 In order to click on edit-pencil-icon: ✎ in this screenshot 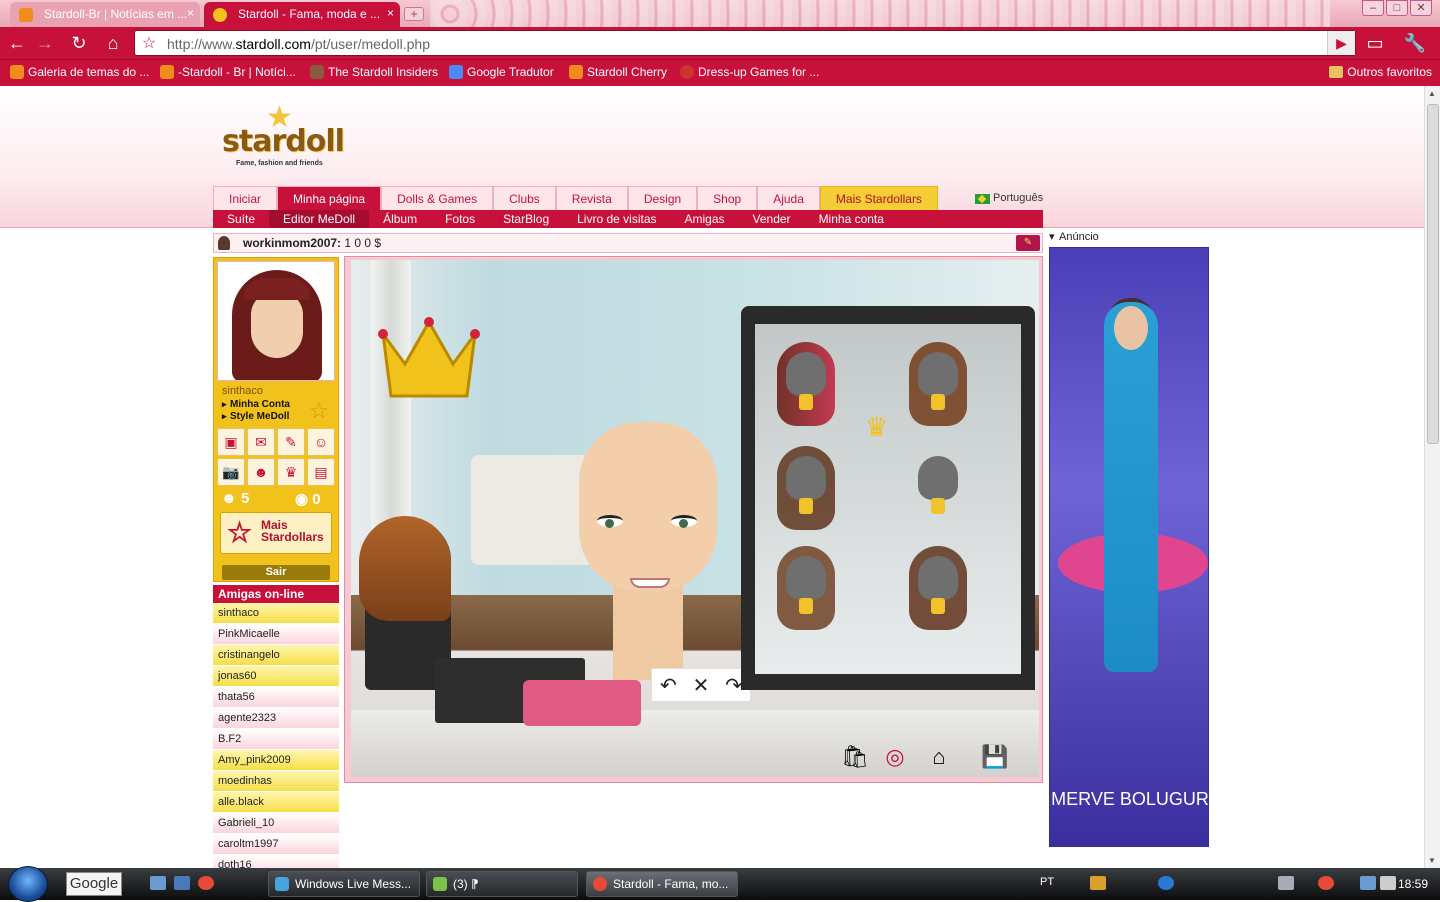, I will do `click(1028, 243)`.